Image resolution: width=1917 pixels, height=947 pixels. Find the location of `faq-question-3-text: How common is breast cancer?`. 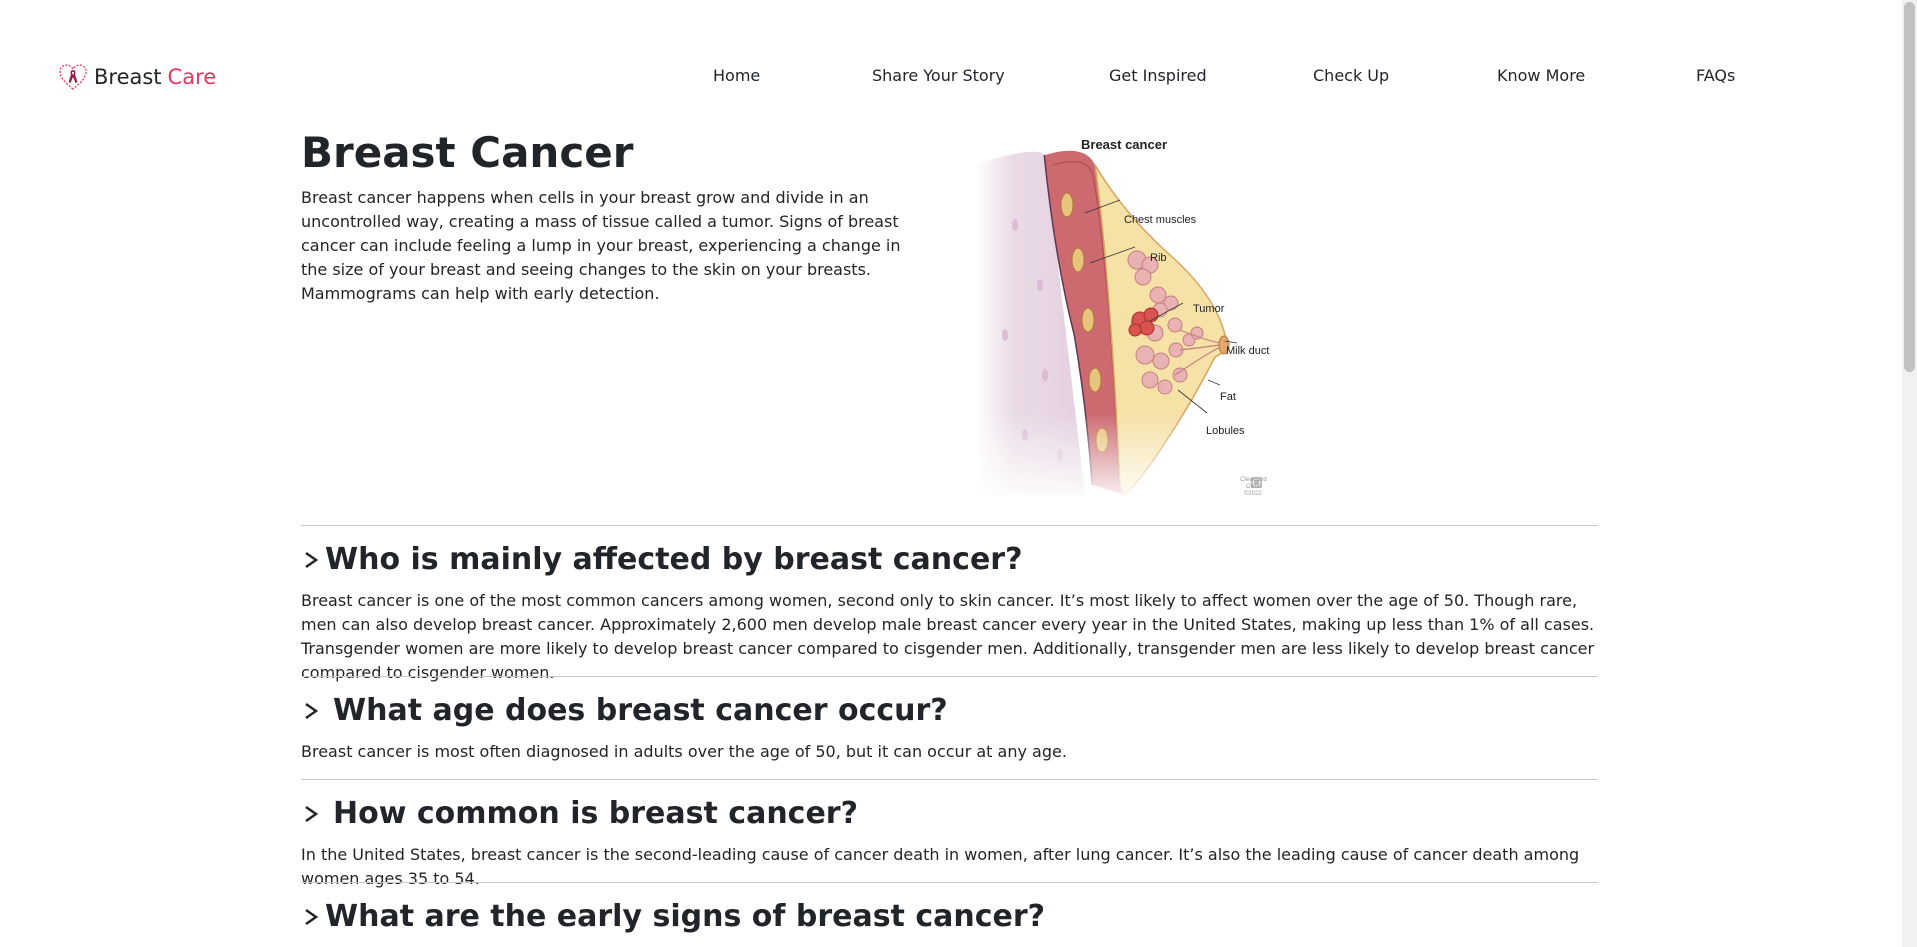

faq-question-3-text: How common is breast cancer? is located at coordinates (595, 813).